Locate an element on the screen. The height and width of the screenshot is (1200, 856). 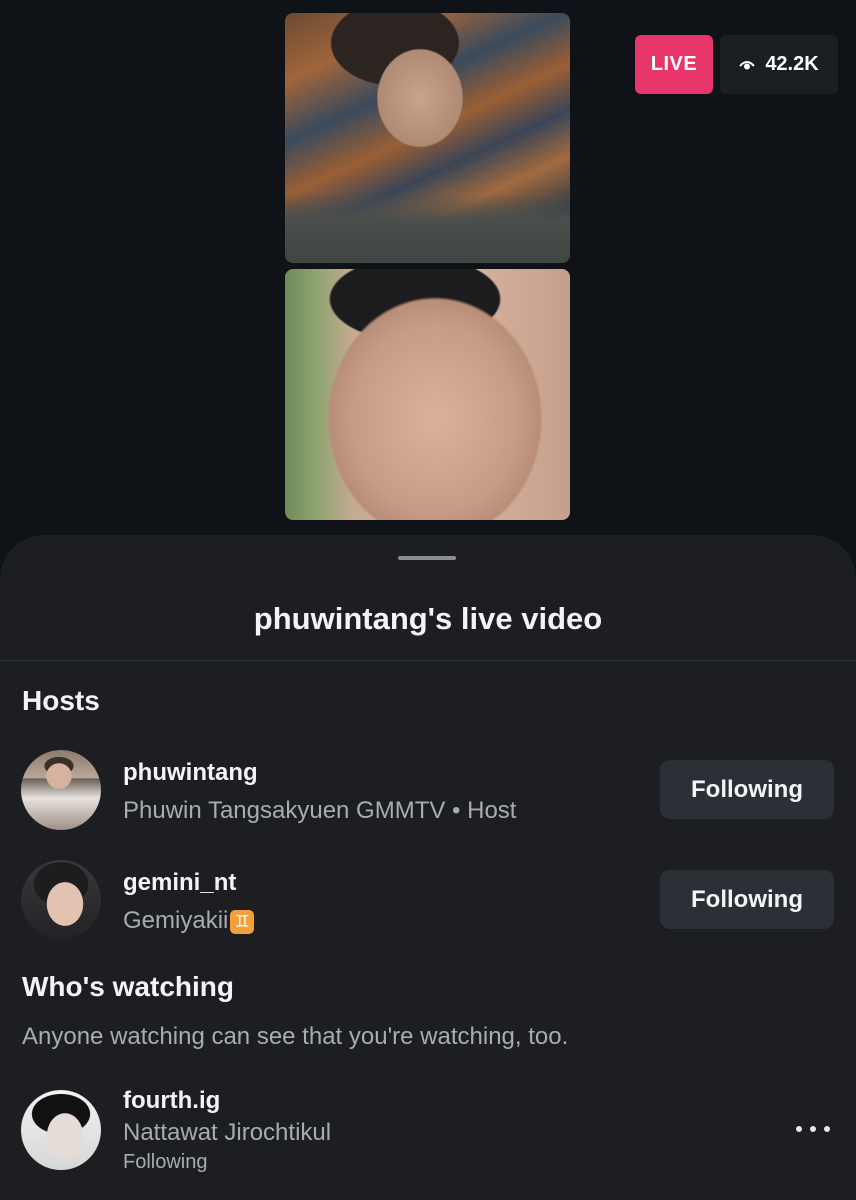
more-options-icon is located at coordinates (813, 1129).